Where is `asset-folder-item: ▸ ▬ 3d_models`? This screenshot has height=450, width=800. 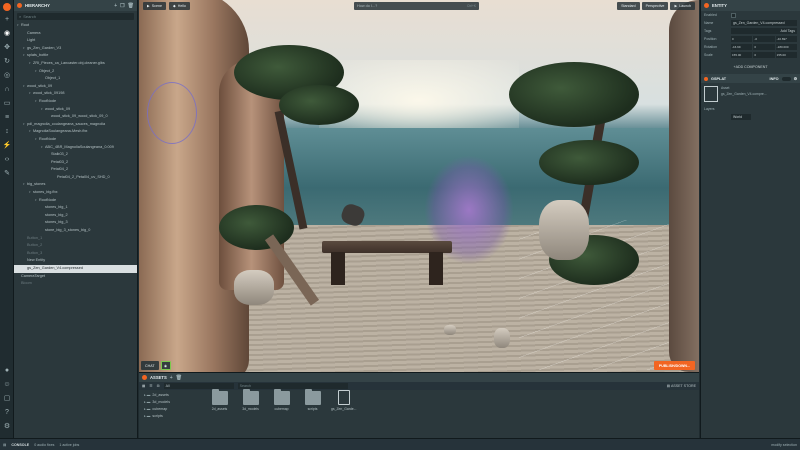 asset-folder-item: ▸ ▬ 3d_models is located at coordinates (172, 402).